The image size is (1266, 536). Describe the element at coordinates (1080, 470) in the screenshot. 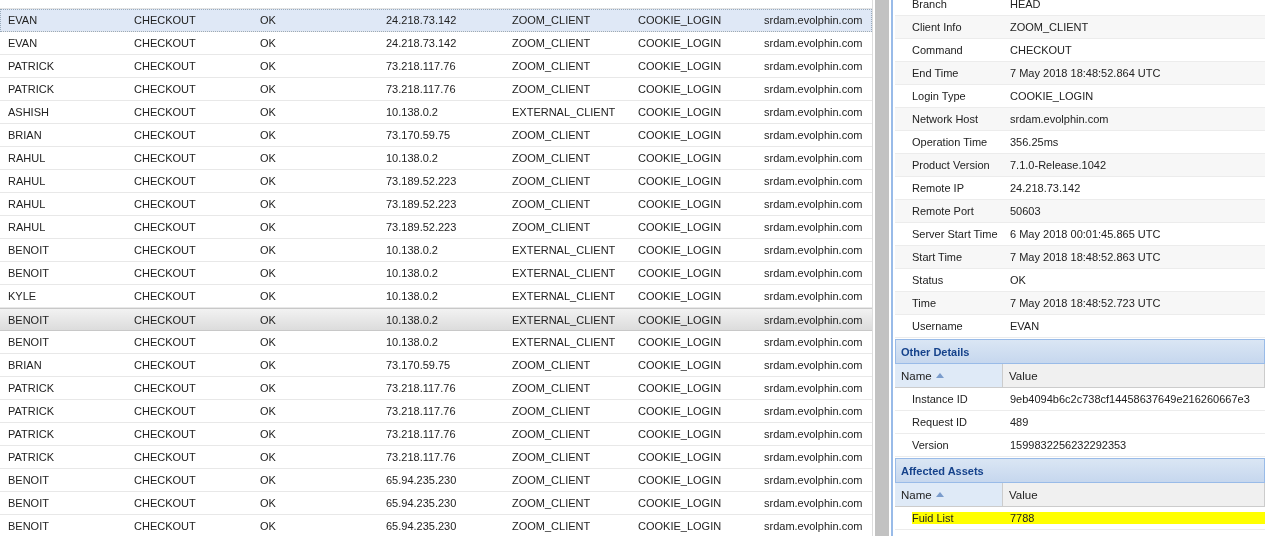

I see `section-header: Affected Assets` at that location.